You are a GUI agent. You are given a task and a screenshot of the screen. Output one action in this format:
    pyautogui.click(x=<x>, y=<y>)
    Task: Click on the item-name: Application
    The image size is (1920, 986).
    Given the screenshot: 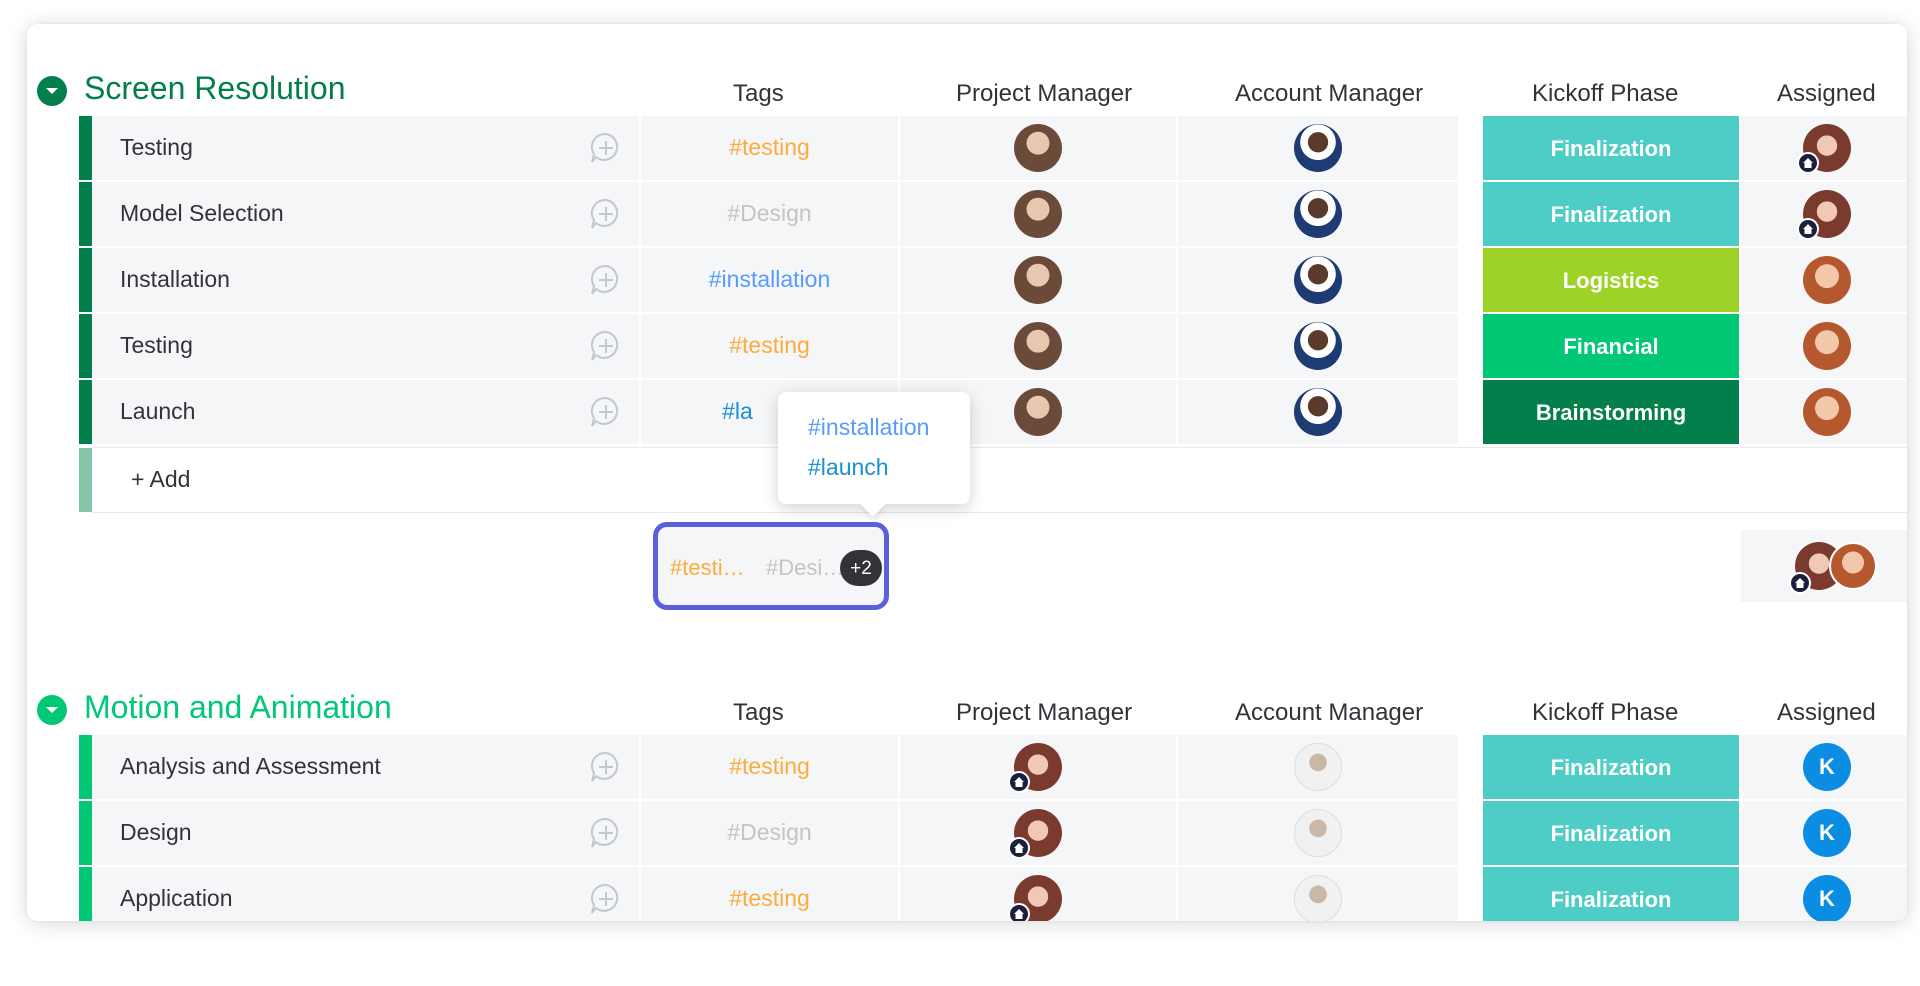 What is the action you would take?
    pyautogui.click(x=176, y=898)
    